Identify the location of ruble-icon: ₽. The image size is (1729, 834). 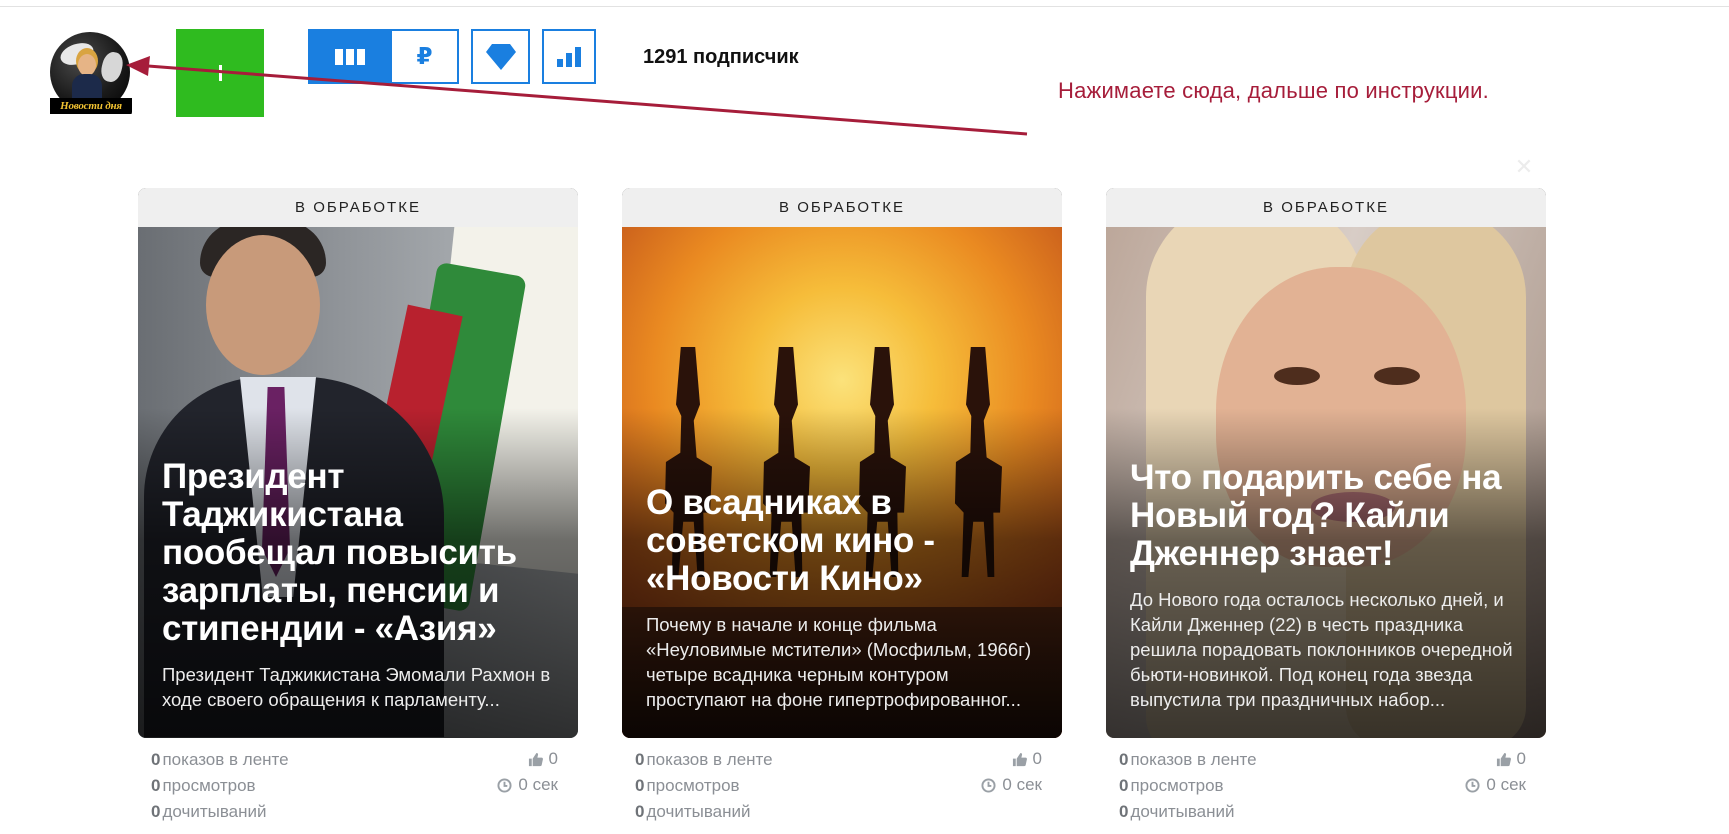
(424, 56).